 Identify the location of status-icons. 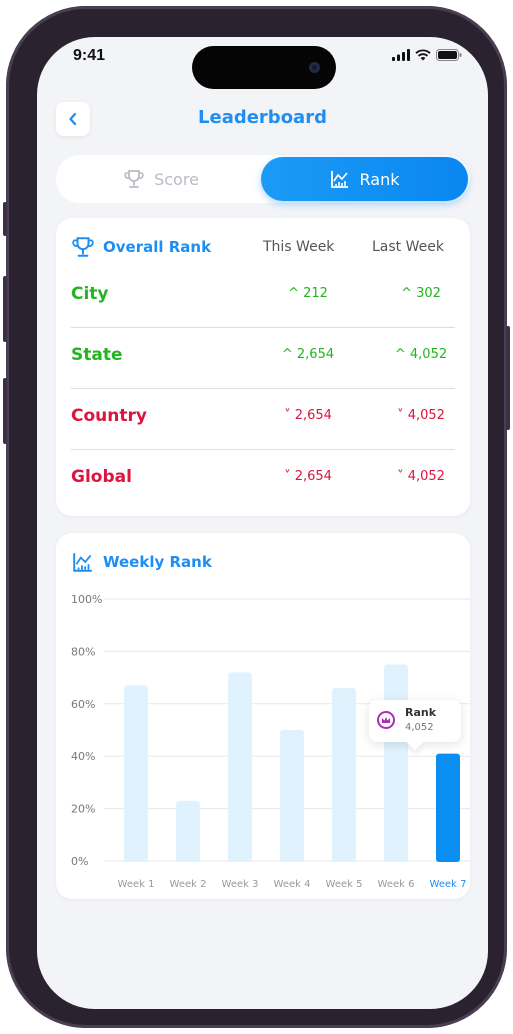
(427, 55).